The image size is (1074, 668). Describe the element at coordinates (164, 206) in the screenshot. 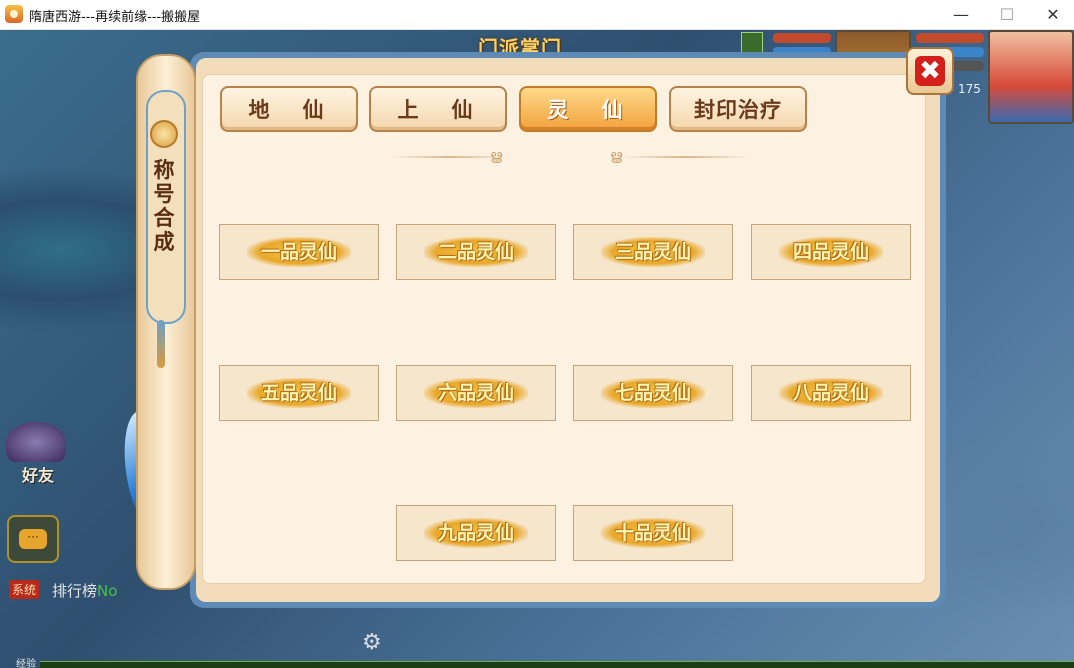

I see `panel-side-title: 称号合成` at that location.